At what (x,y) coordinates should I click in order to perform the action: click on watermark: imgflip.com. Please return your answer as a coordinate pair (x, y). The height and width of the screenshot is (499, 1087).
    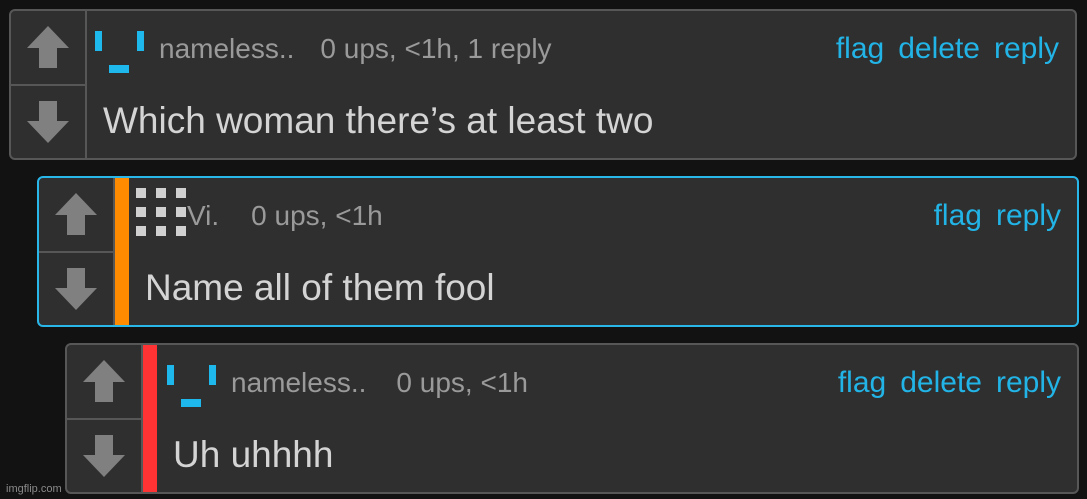
    Looking at the image, I should click on (34, 489).